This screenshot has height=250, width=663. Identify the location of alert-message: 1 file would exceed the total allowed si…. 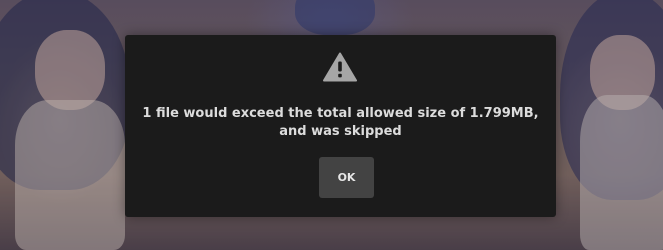
(340, 122).